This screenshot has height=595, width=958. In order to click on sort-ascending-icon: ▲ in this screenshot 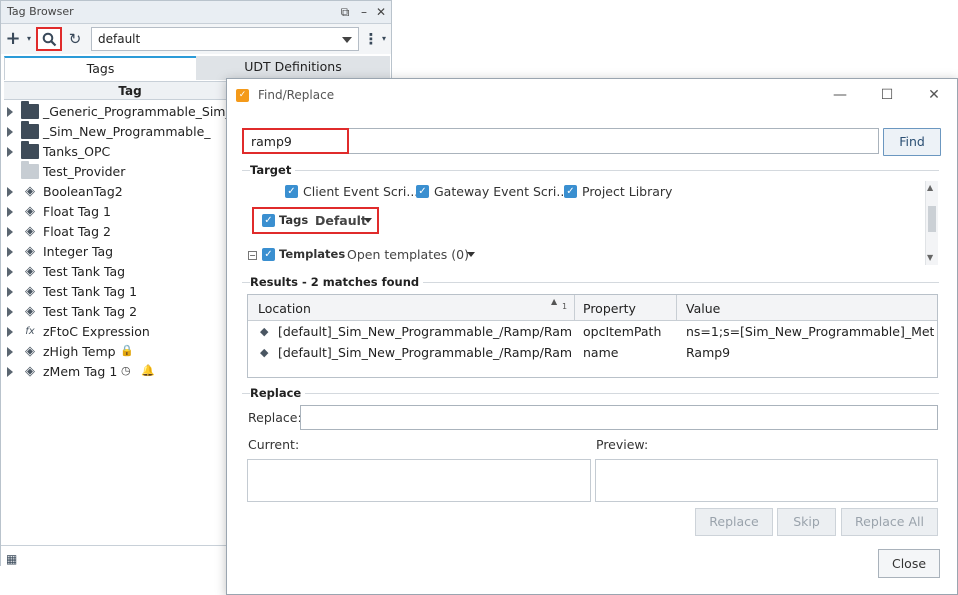, I will do `click(554, 301)`.